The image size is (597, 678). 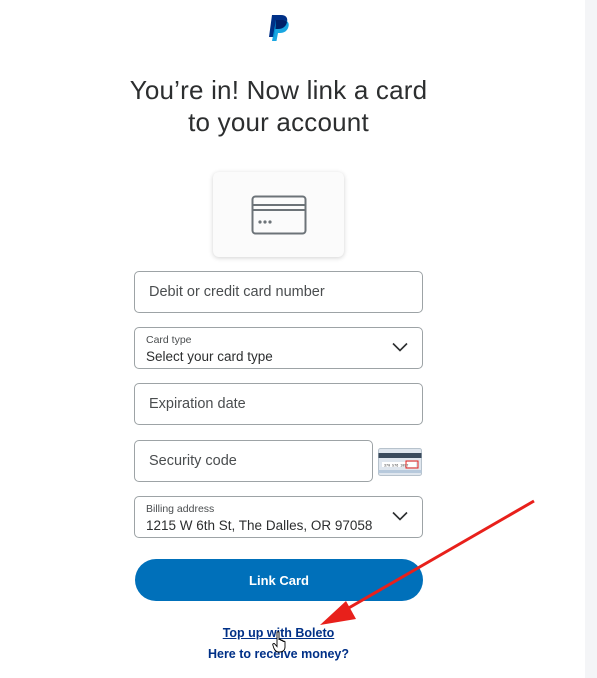 What do you see at coordinates (400, 347) in the screenshot?
I see `chevron-down-icon` at bounding box center [400, 347].